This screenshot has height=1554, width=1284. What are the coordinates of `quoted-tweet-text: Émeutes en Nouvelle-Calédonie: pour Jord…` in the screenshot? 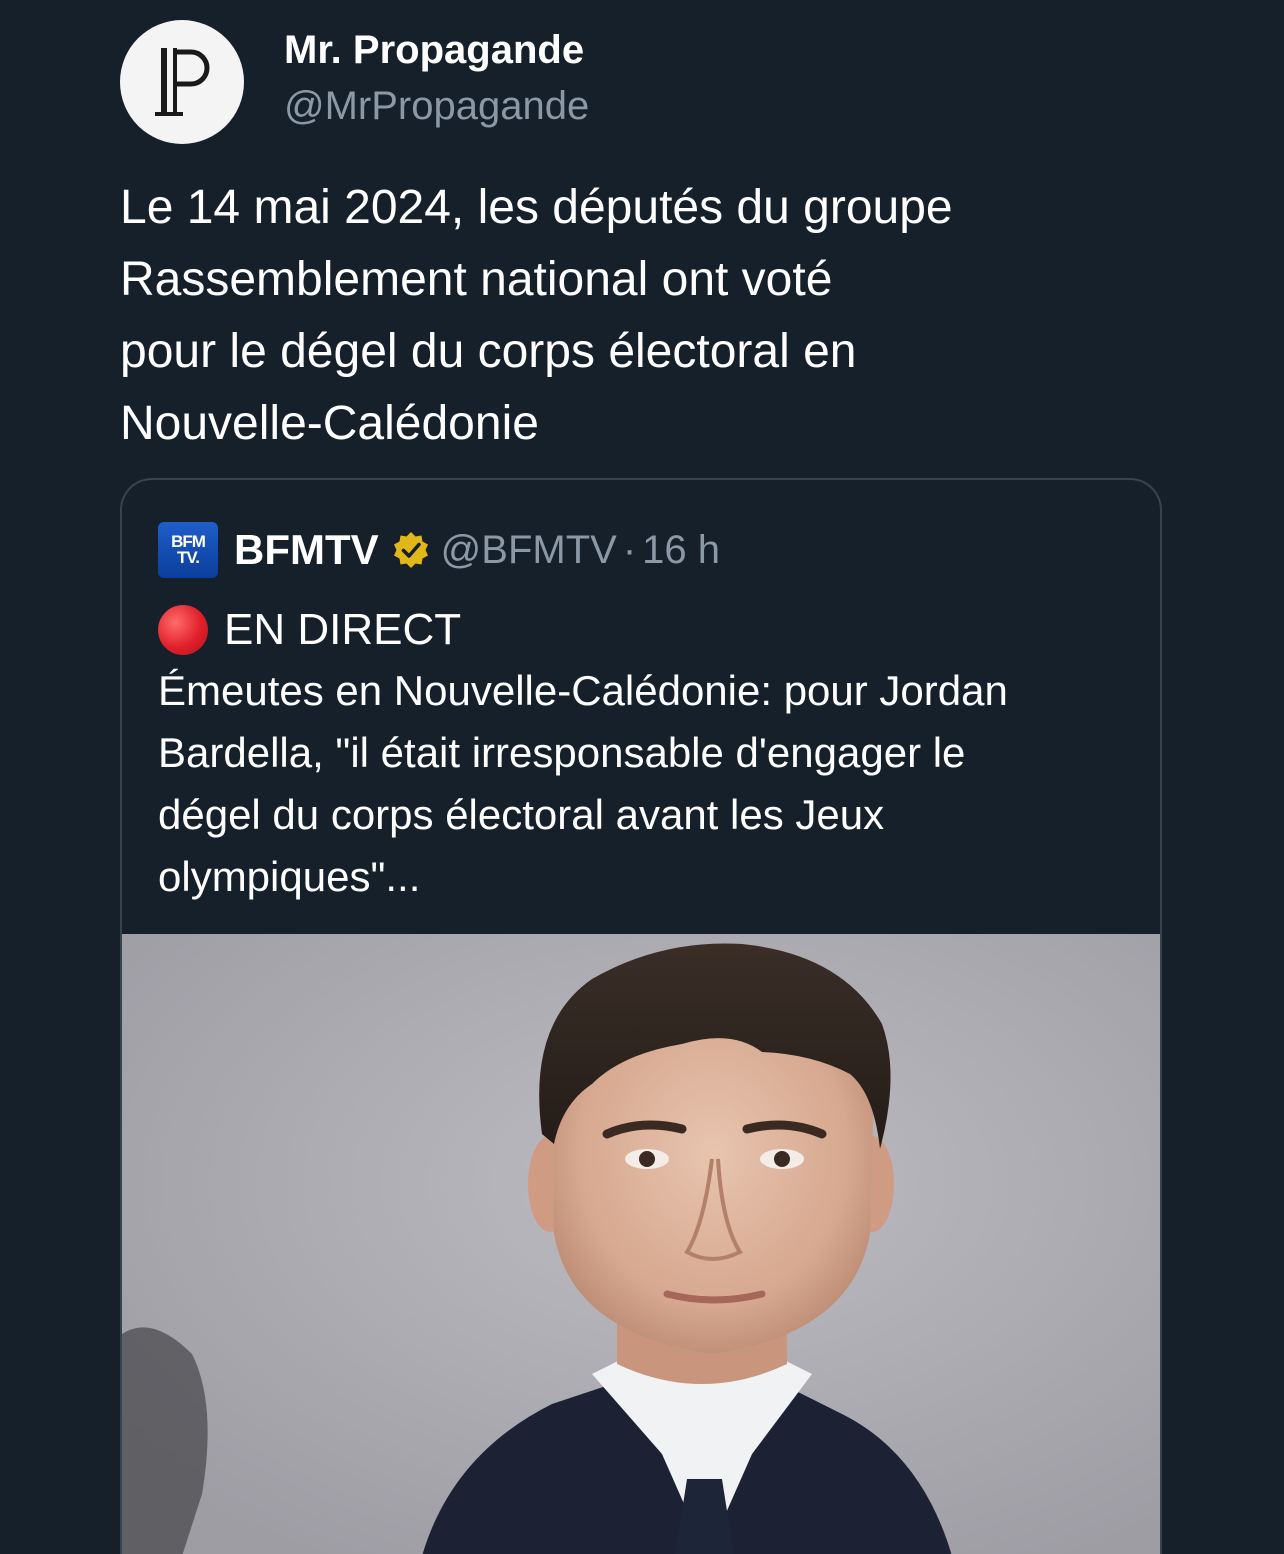 It's located at (648, 784).